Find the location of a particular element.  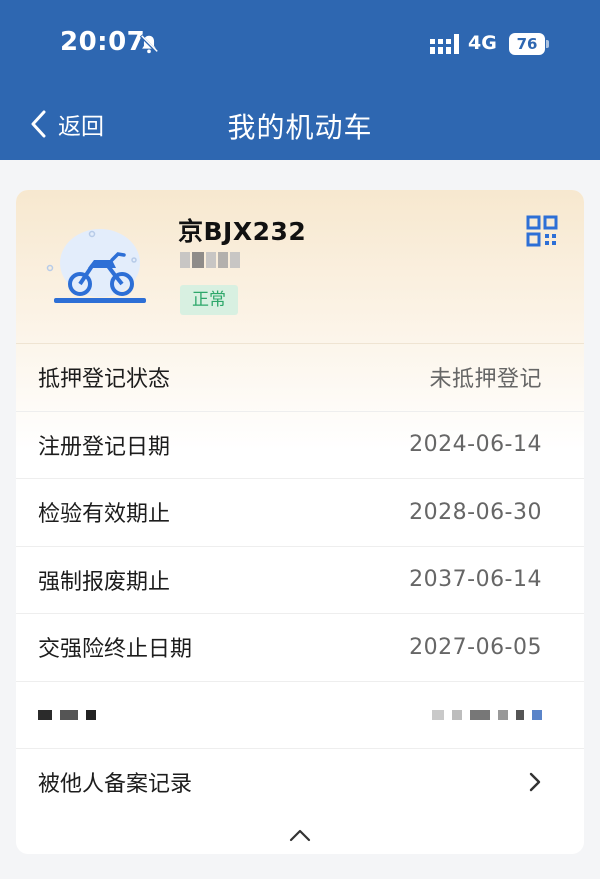

network-type: 4G is located at coordinates (482, 43).